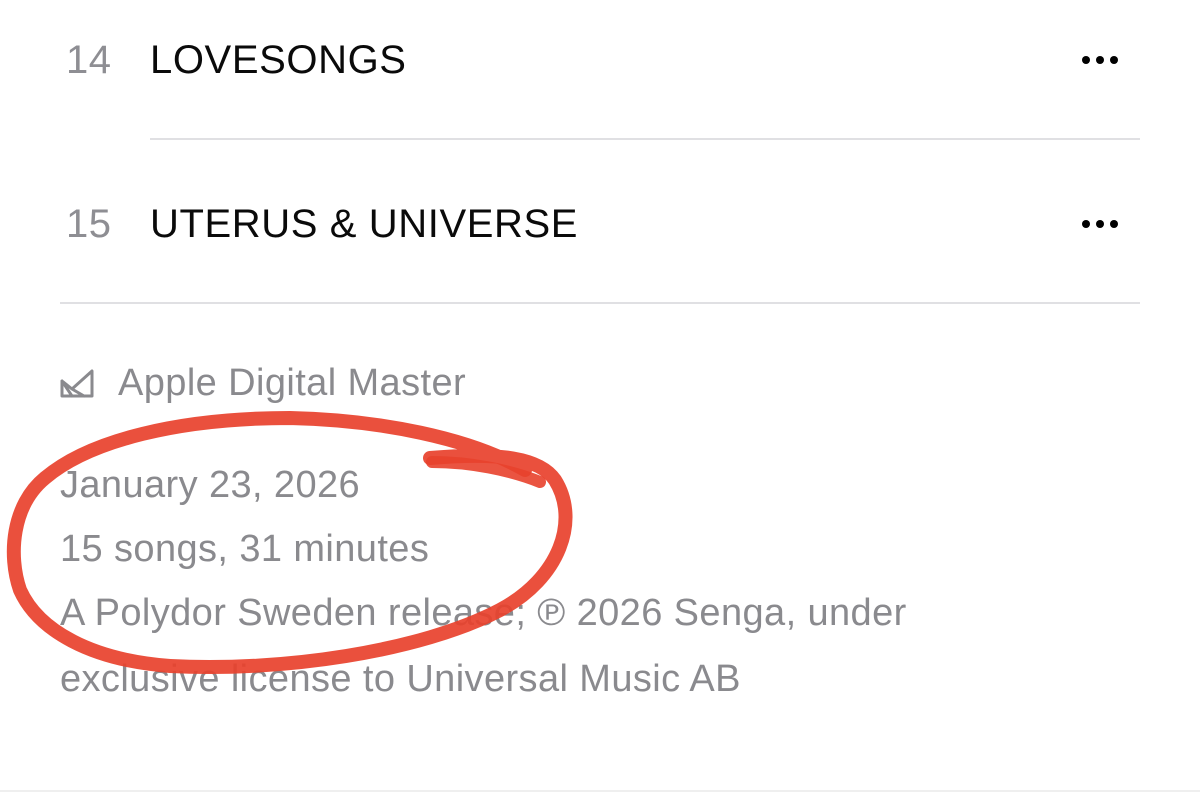 This screenshot has width=1200, height=795. What do you see at coordinates (89, 224) in the screenshot?
I see `track-number: 15` at bounding box center [89, 224].